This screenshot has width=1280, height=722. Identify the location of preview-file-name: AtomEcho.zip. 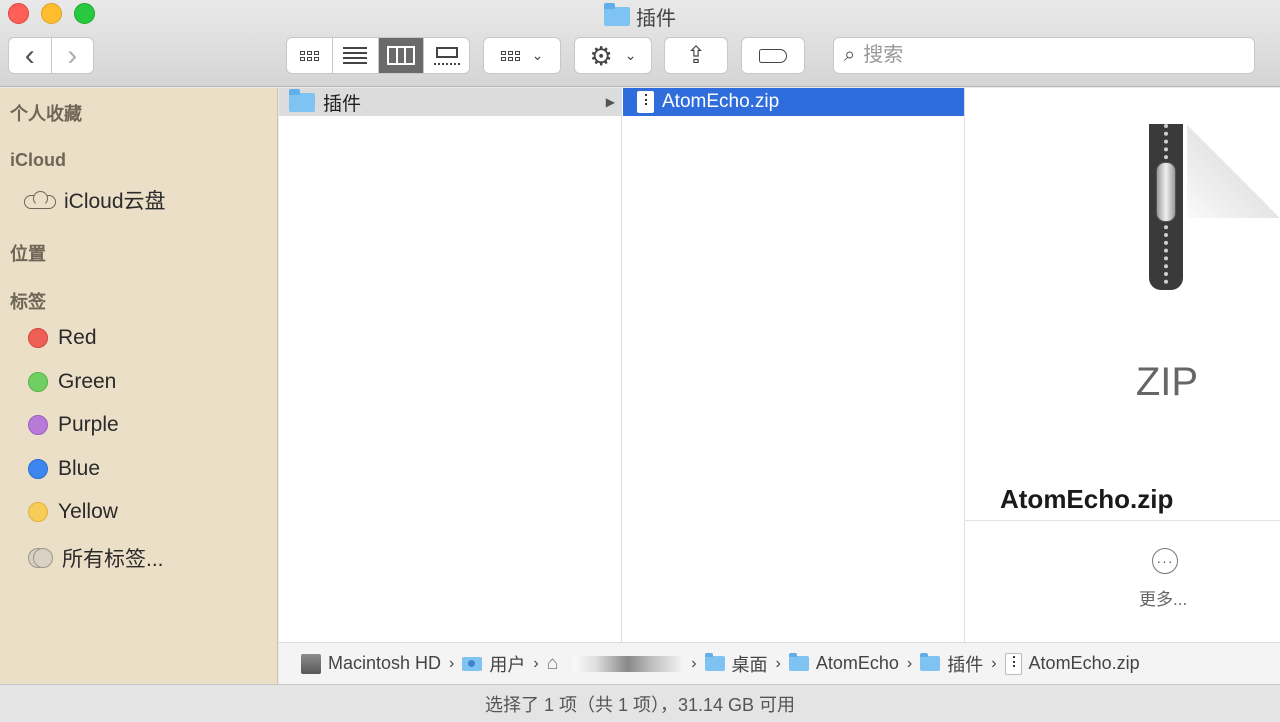
(1087, 499).